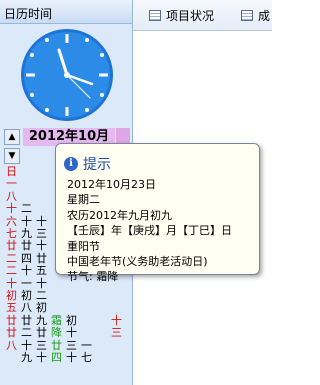 The width and height of the screenshot is (320, 385). What do you see at coordinates (93, 277) in the screenshot?
I see `tooltip-line: 节气: 霜降` at bounding box center [93, 277].